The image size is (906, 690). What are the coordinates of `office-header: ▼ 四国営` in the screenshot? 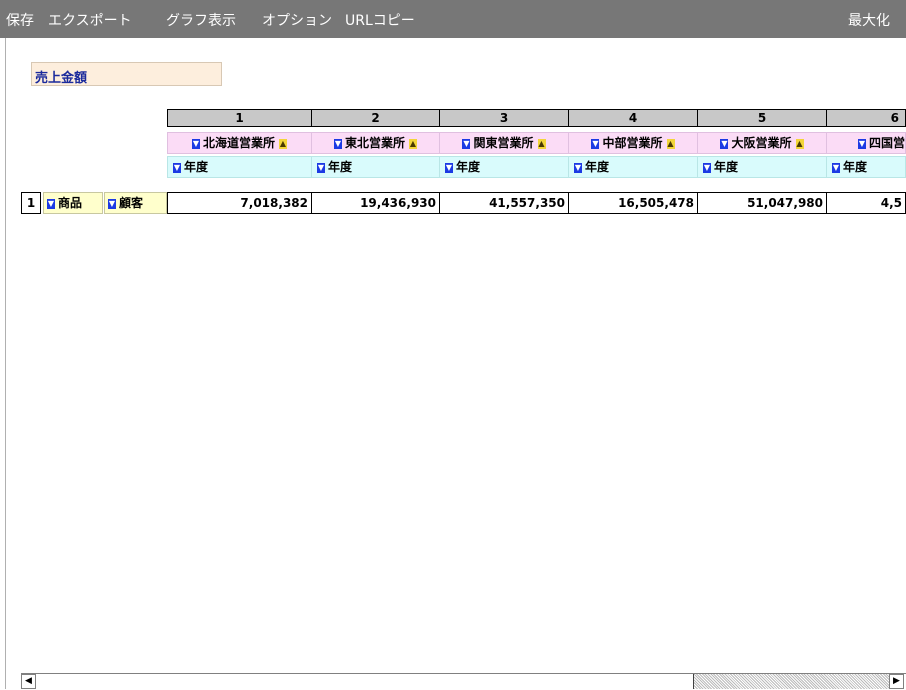 It's located at (866, 143).